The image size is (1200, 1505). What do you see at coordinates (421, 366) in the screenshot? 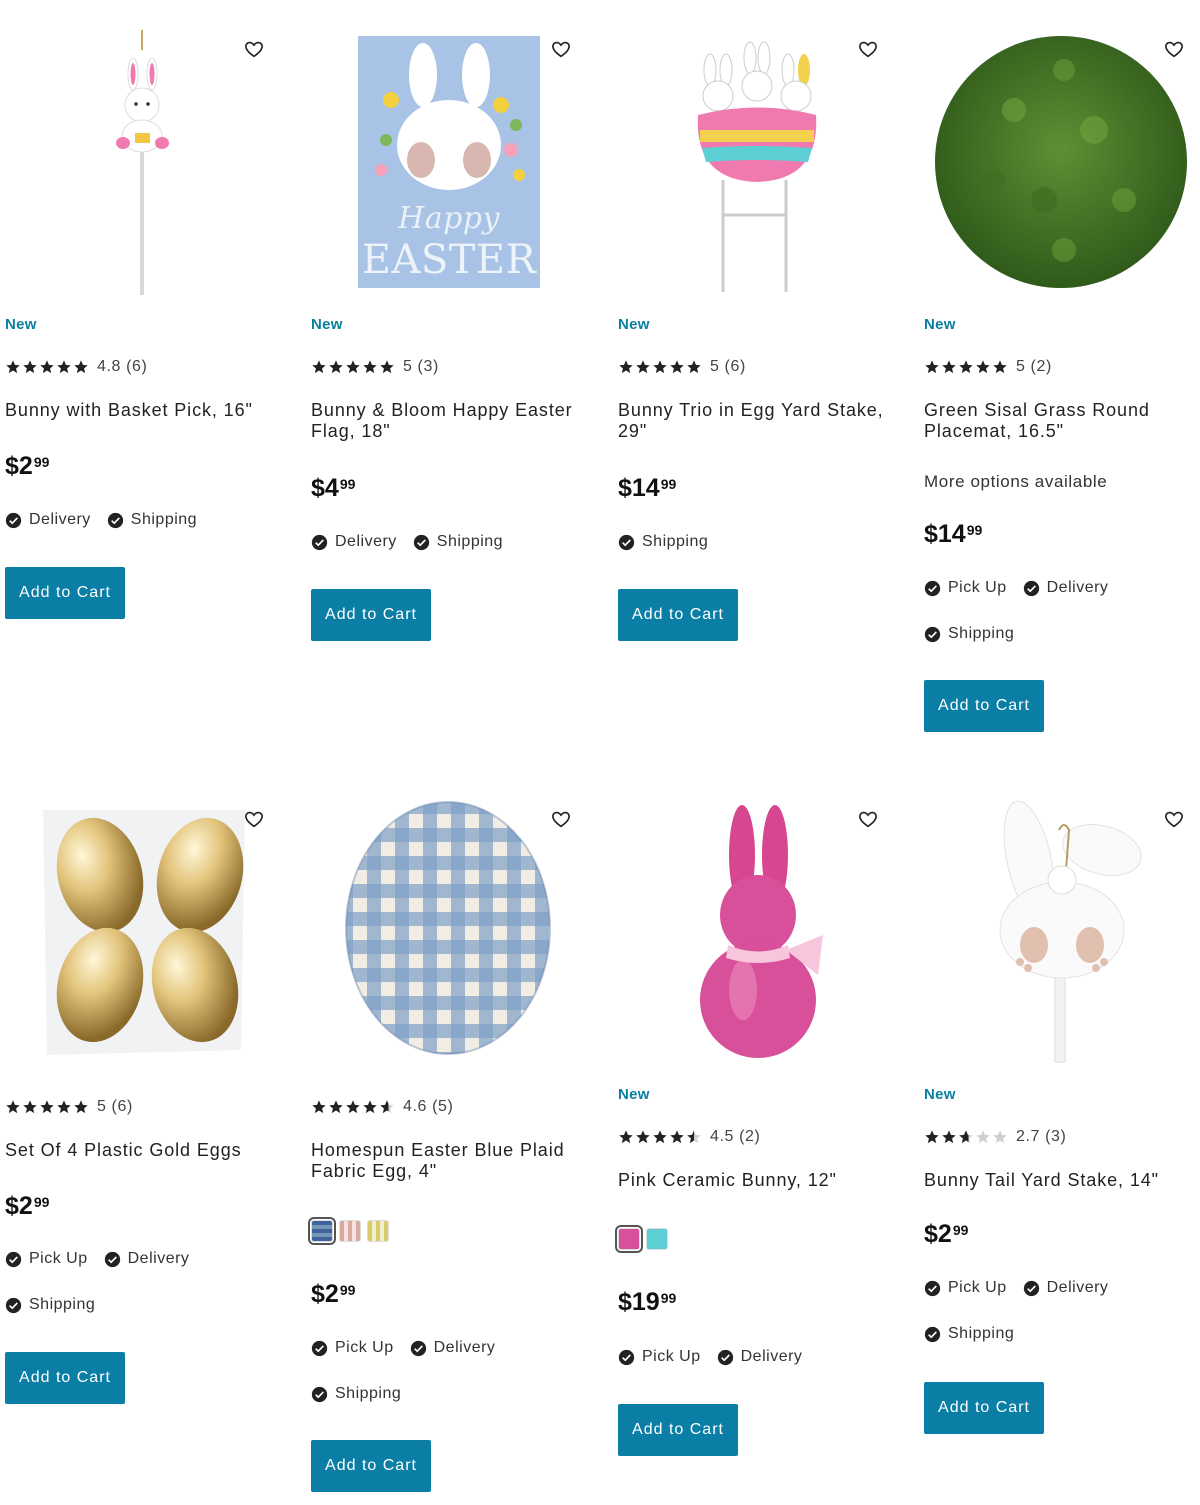
I see `rating-text: 5 (3)` at bounding box center [421, 366].